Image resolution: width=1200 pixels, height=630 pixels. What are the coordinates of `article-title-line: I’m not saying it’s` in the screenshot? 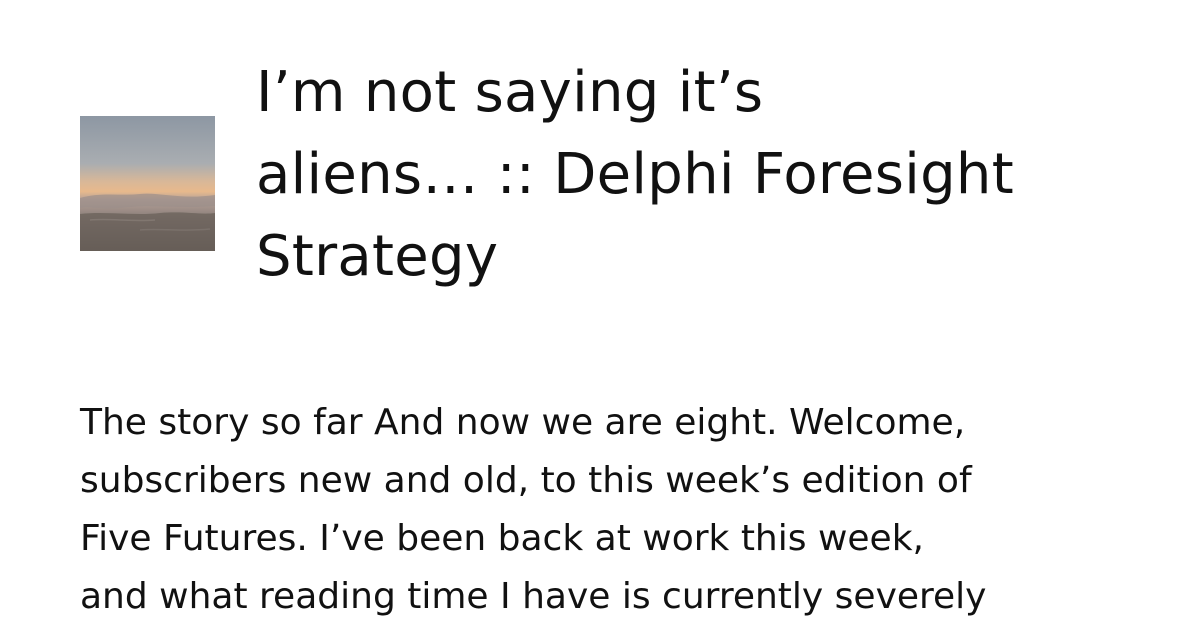 It's located at (510, 92).